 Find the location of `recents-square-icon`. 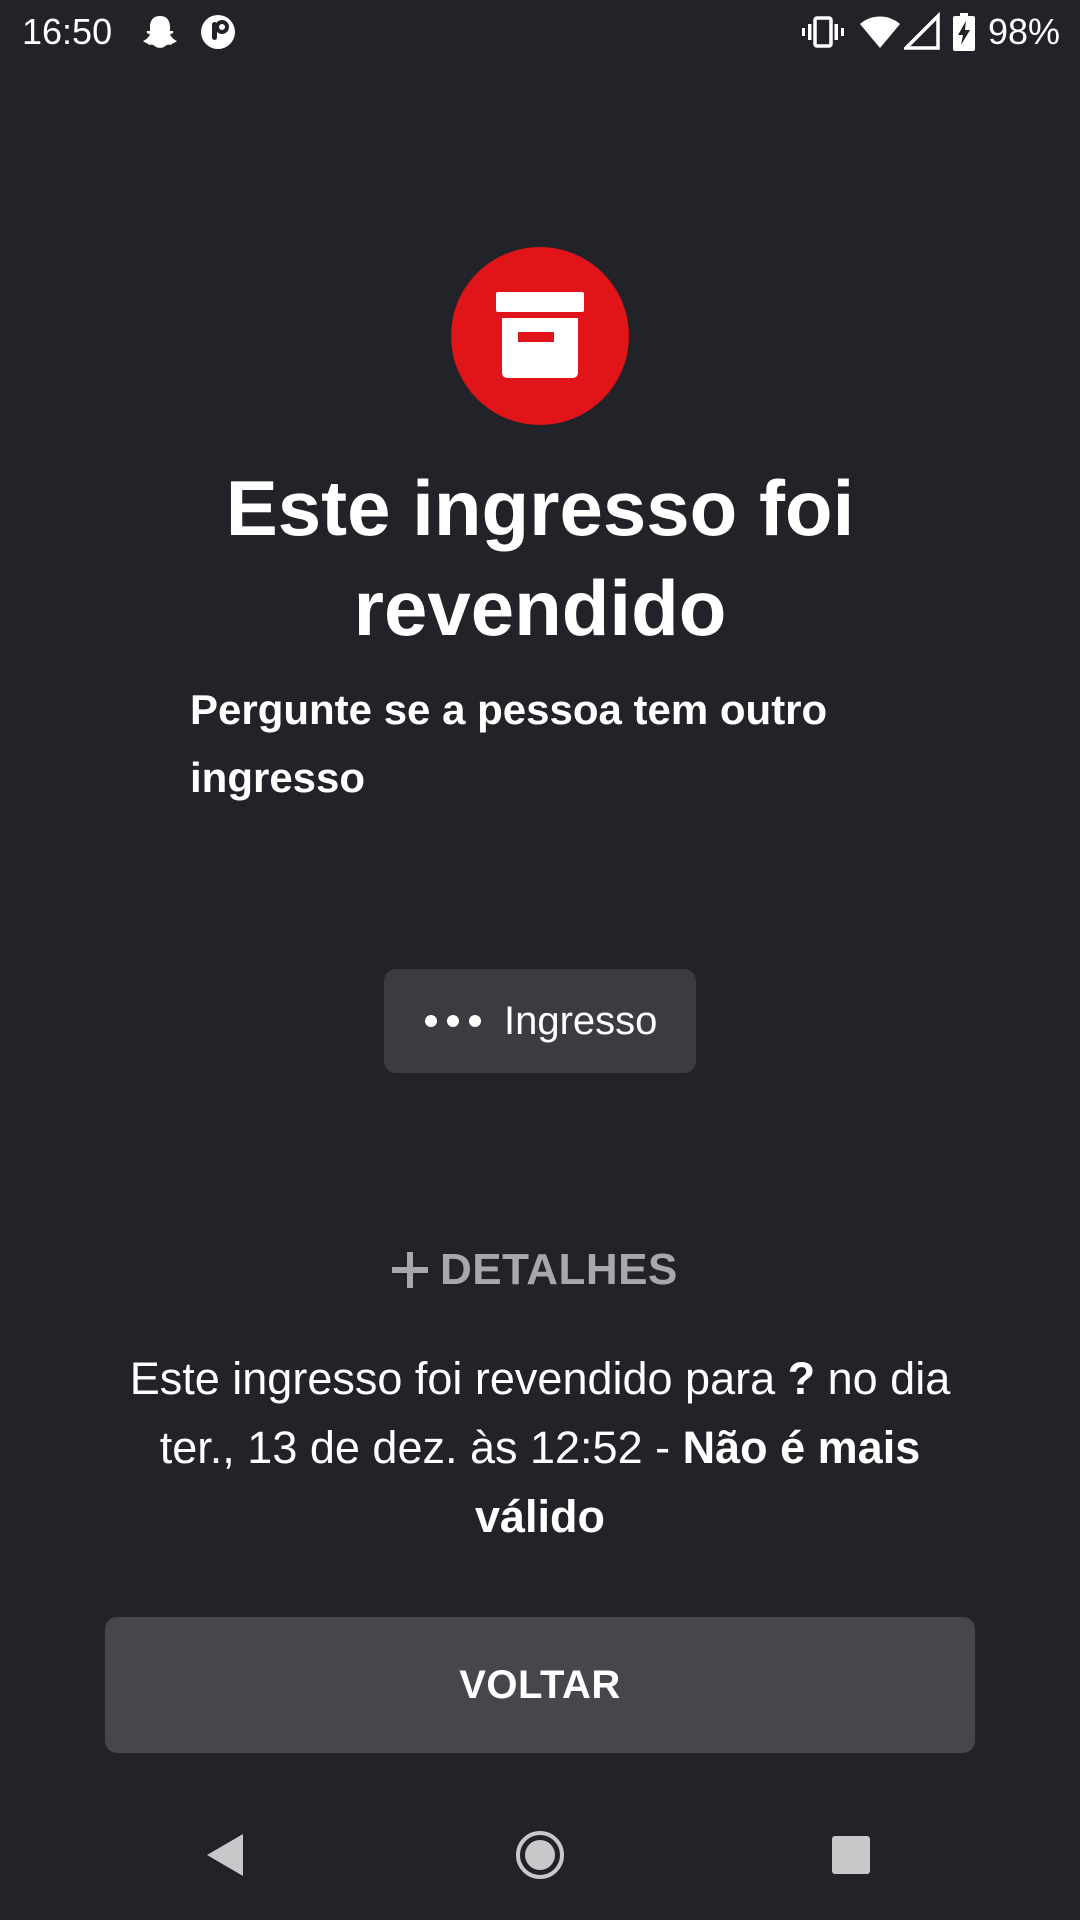

recents-square-icon is located at coordinates (851, 1855).